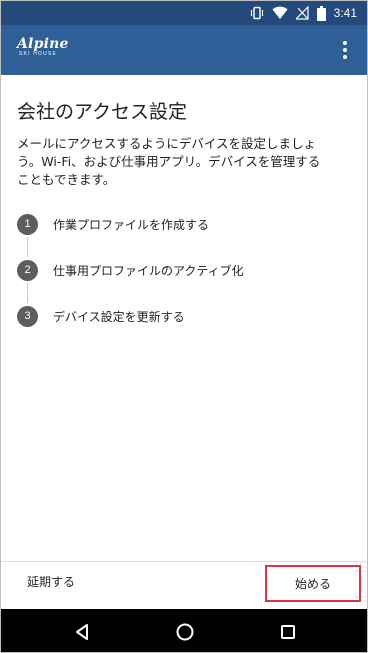 This screenshot has height=653, width=368. I want to click on logo-main-text: Alpine, so click(43, 44).